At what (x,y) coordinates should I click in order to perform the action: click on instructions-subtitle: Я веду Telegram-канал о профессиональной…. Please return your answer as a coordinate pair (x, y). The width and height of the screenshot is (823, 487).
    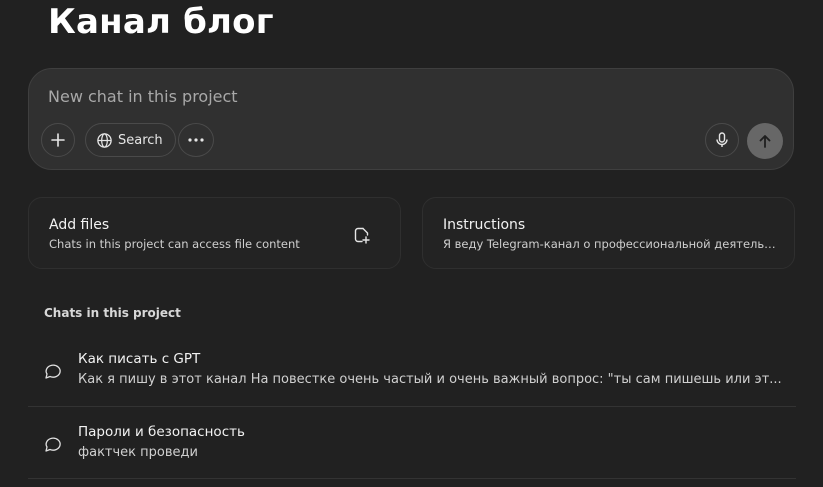
    Looking at the image, I should click on (610, 244).